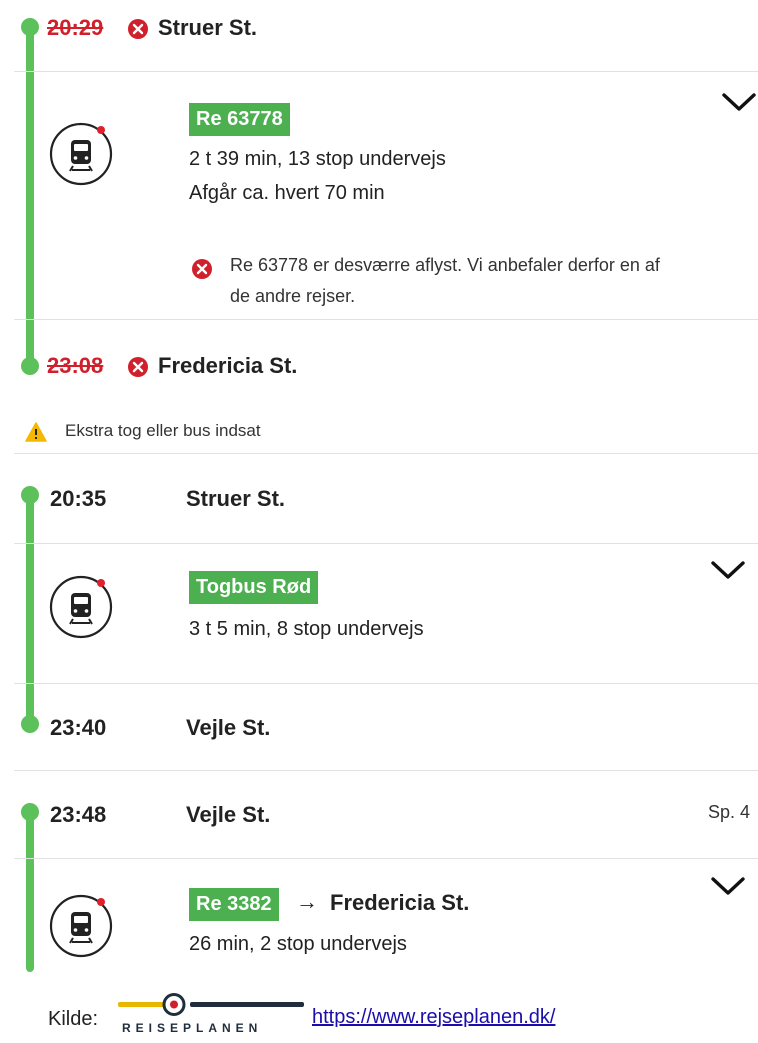 The image size is (758, 1043). Describe the element at coordinates (202, 269) in the screenshot. I see `alert-cancel-icon` at that location.